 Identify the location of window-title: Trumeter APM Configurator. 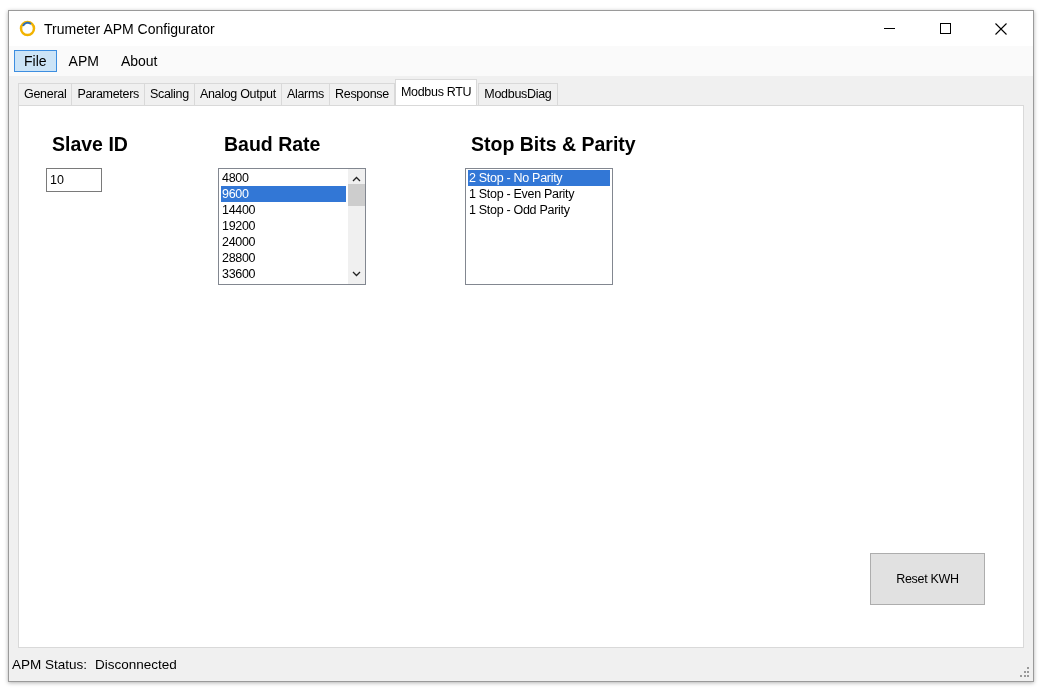
(129, 28).